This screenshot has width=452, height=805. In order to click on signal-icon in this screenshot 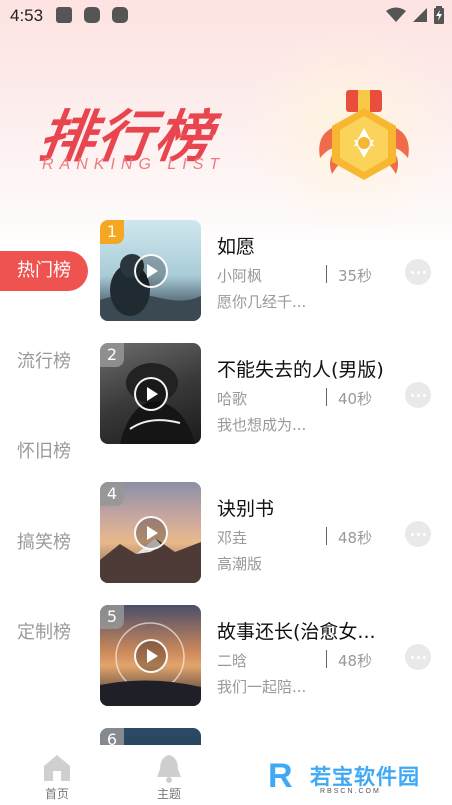, I will do `click(420, 15)`.